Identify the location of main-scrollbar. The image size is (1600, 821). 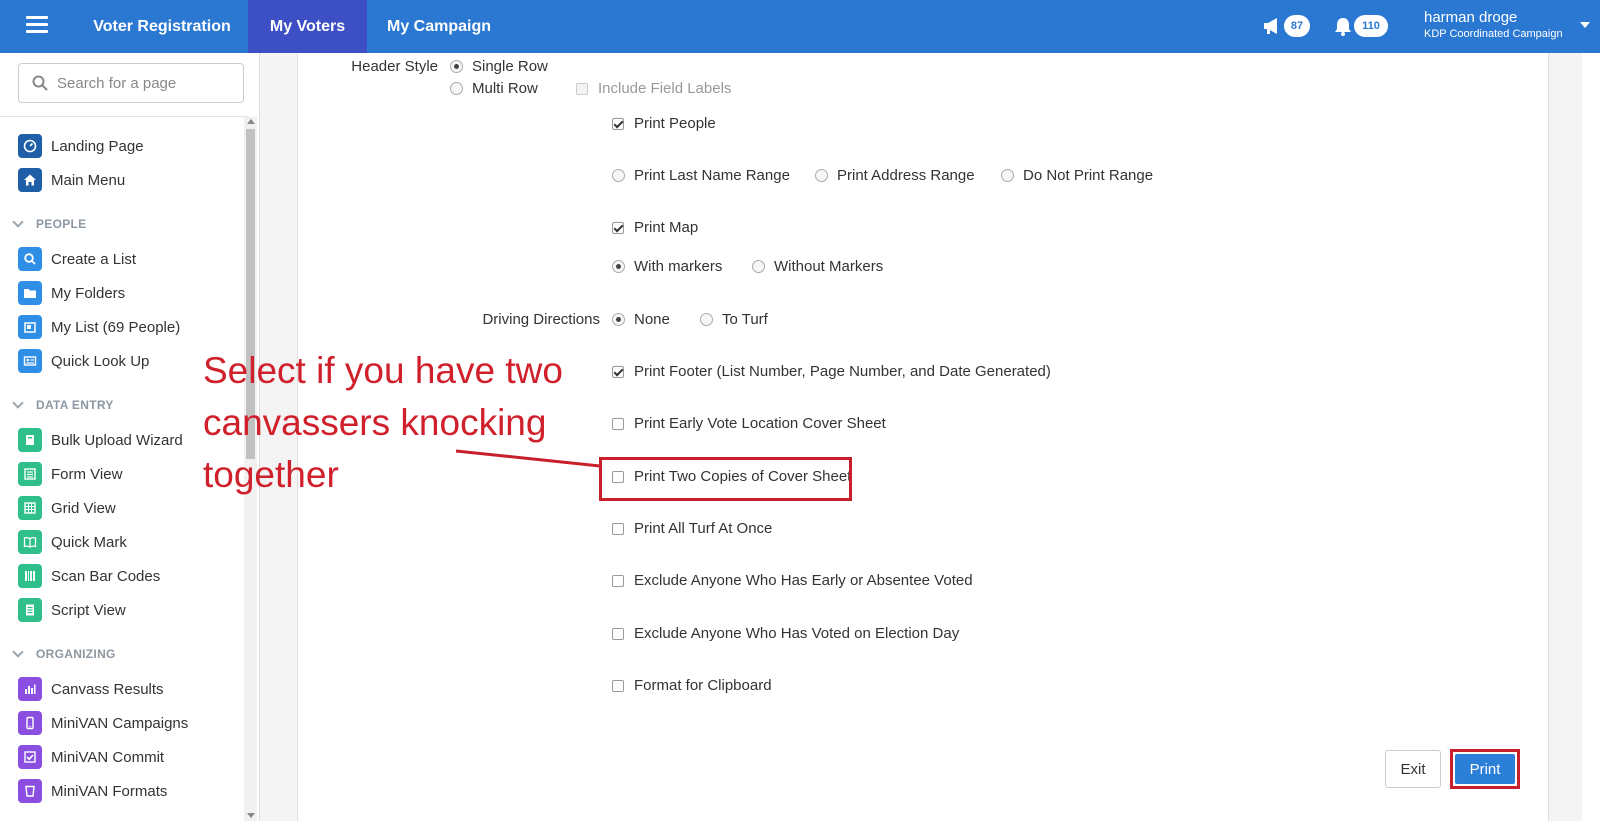
(1591, 437).